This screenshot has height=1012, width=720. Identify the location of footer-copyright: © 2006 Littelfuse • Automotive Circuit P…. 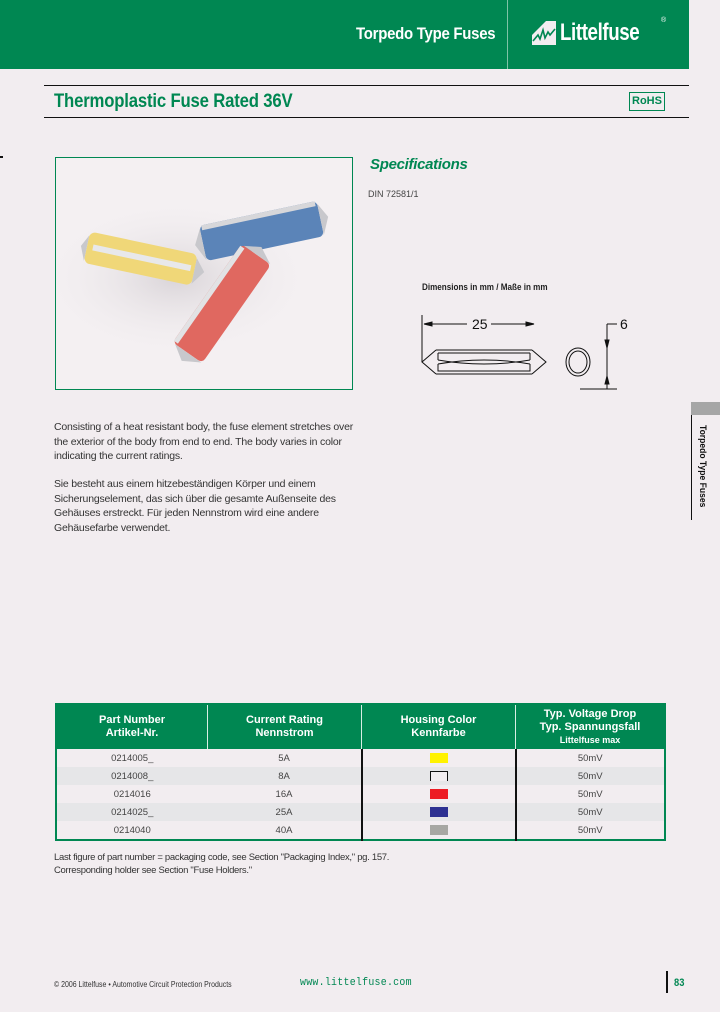
(143, 984).